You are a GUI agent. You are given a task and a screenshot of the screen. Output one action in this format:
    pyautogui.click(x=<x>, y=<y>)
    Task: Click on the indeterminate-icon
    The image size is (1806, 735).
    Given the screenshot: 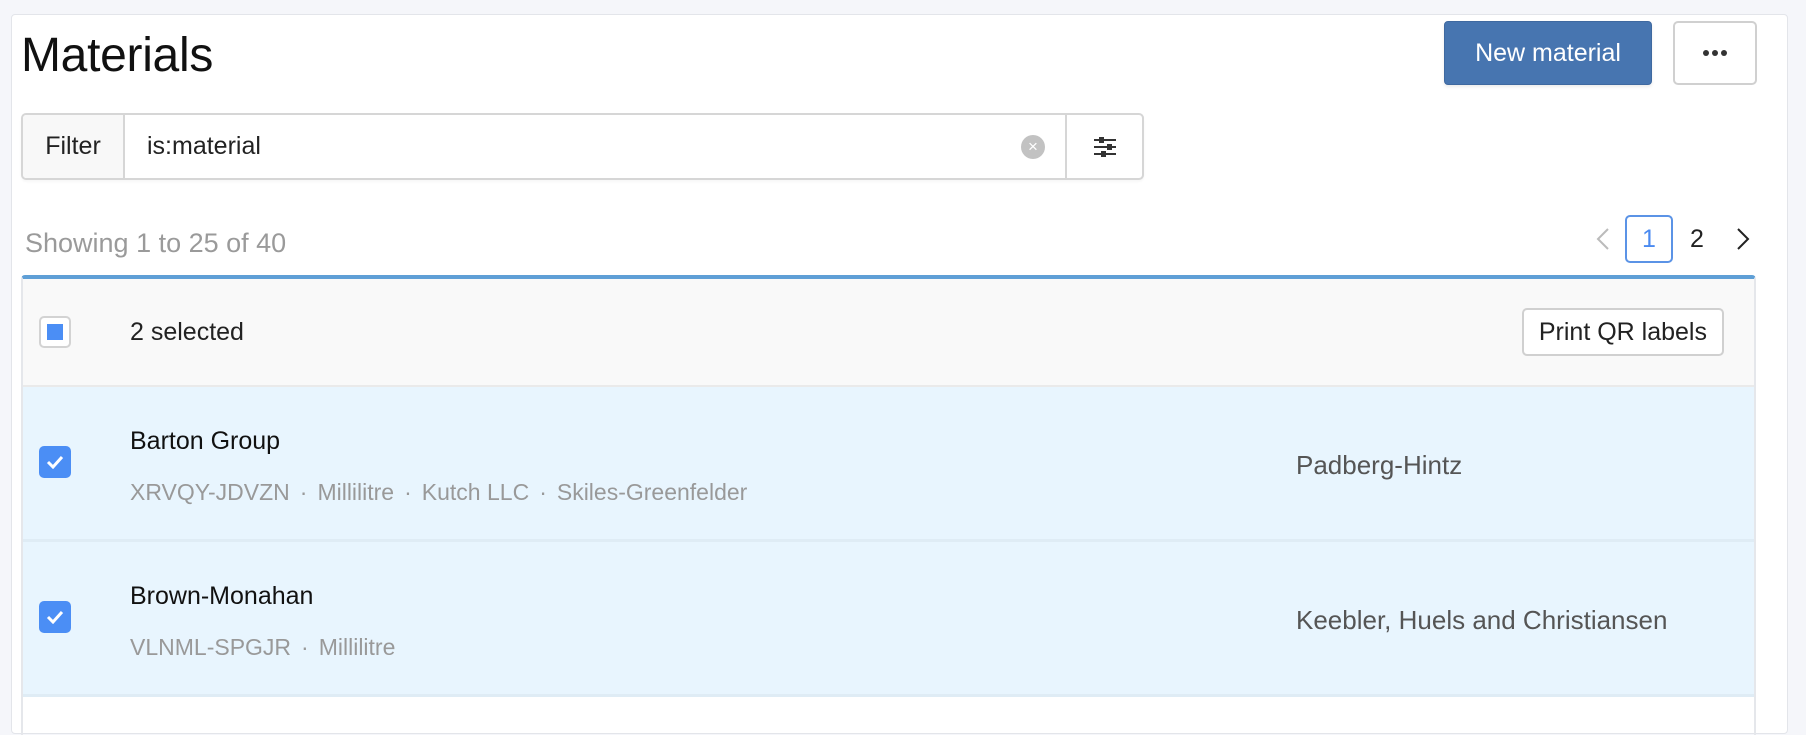 What is the action you would take?
    pyautogui.click(x=55, y=332)
    